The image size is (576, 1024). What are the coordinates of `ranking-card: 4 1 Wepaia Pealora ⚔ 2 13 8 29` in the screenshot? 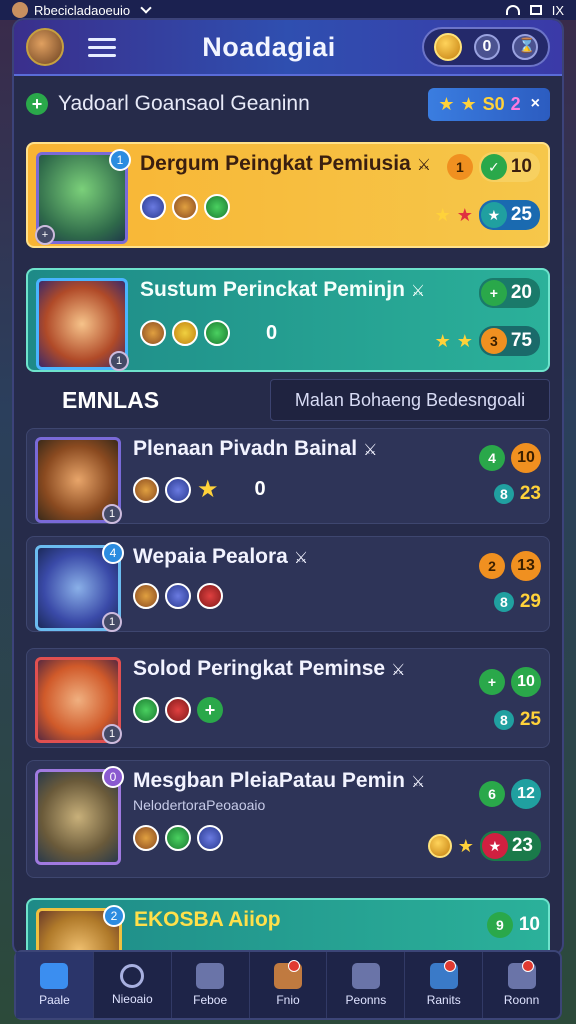 It's located at (288, 584).